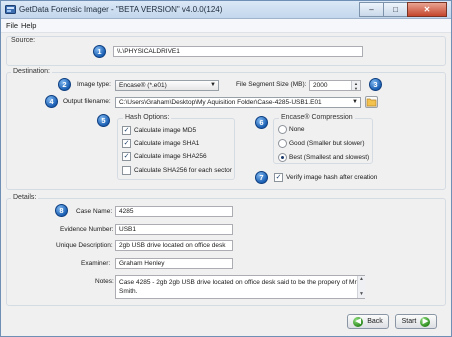  I want to click on app-logo-icon, so click(10, 9).